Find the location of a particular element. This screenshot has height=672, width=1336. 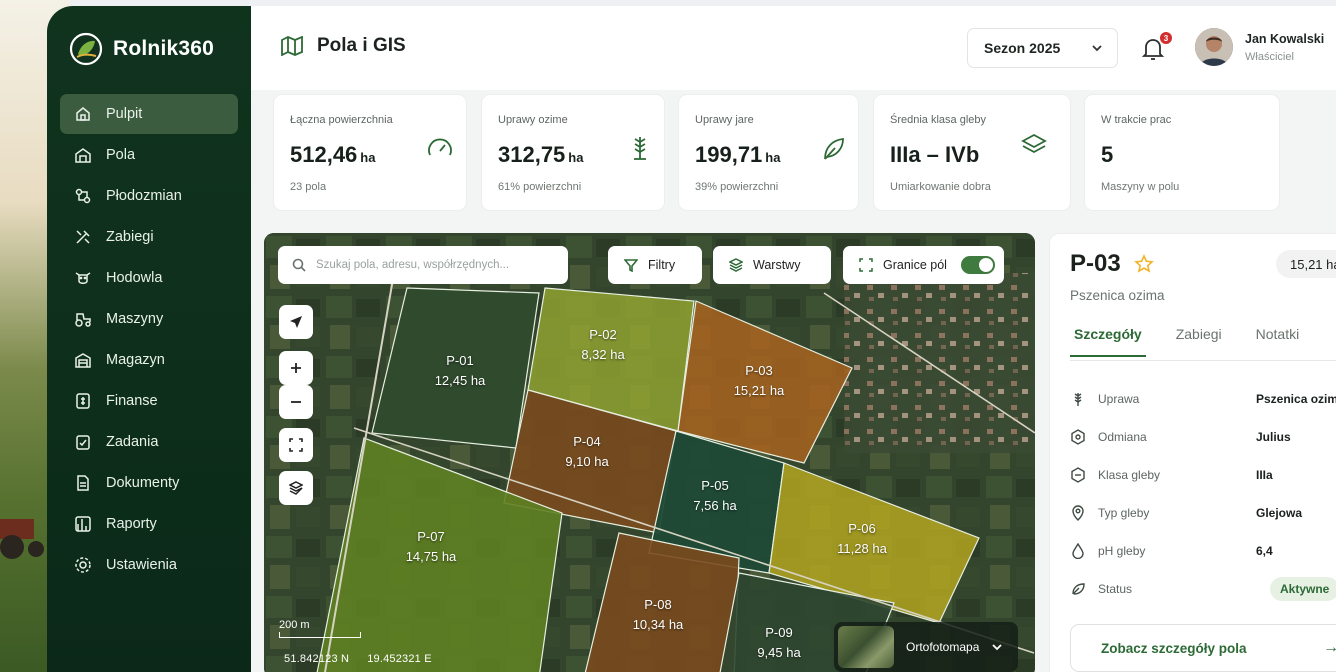

fullscreen-button is located at coordinates (296, 445).